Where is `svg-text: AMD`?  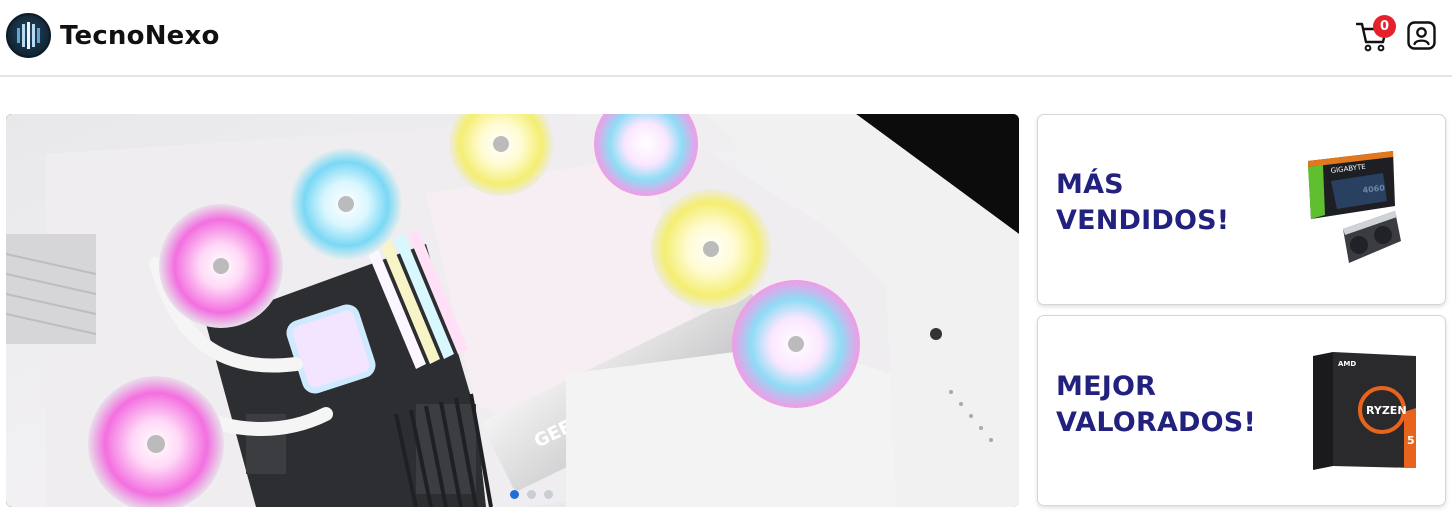 svg-text: AMD is located at coordinates (1347, 364).